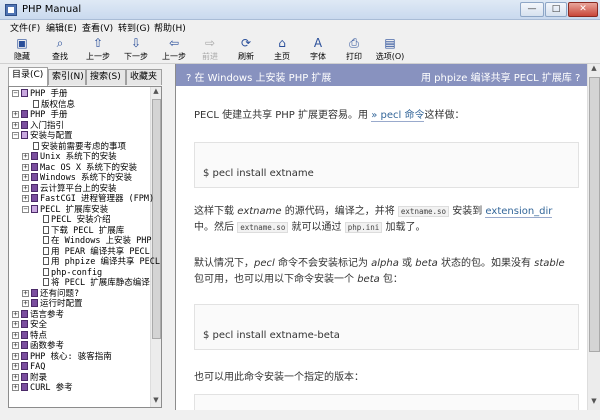 This screenshot has width=600, height=420. I want to click on tree-item: + 云计算平台上的安装, so click(69, 188).